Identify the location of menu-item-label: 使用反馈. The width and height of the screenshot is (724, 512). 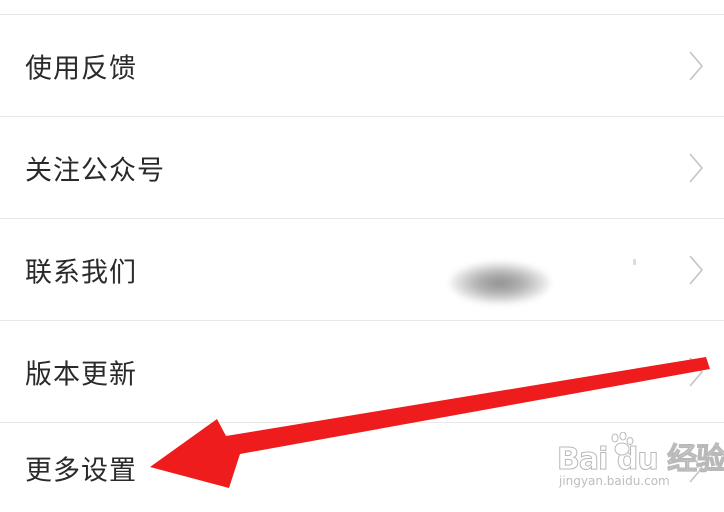
(81, 68).